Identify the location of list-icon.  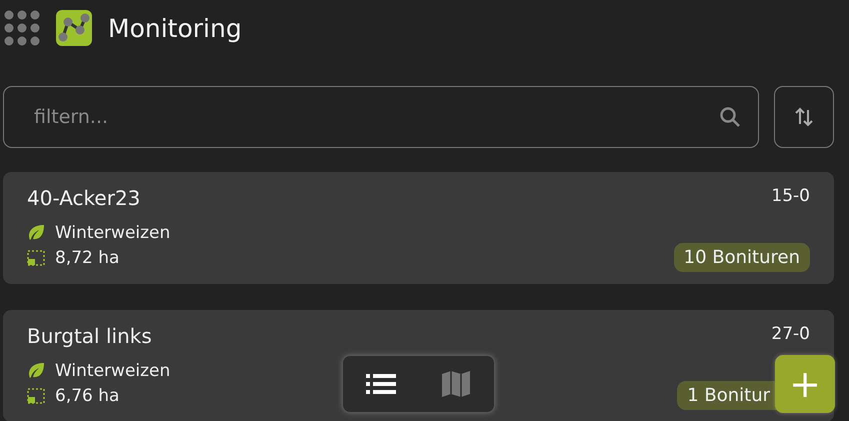
(381, 384).